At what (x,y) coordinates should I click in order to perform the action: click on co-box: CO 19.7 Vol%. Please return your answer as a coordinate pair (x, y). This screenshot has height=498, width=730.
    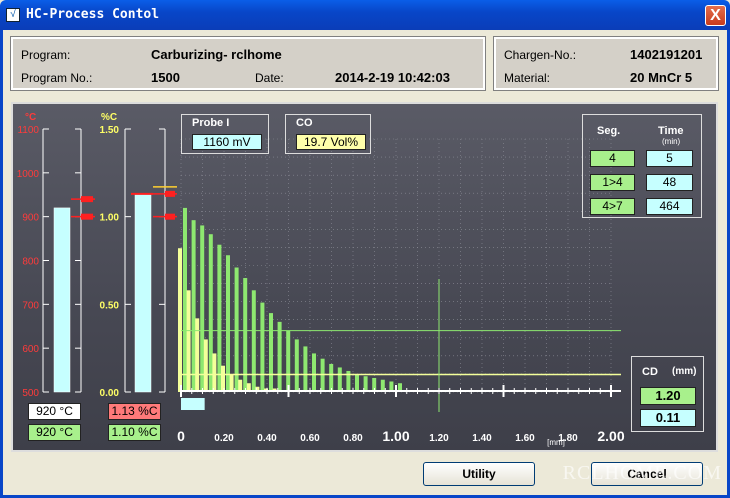
    Looking at the image, I should click on (328, 134).